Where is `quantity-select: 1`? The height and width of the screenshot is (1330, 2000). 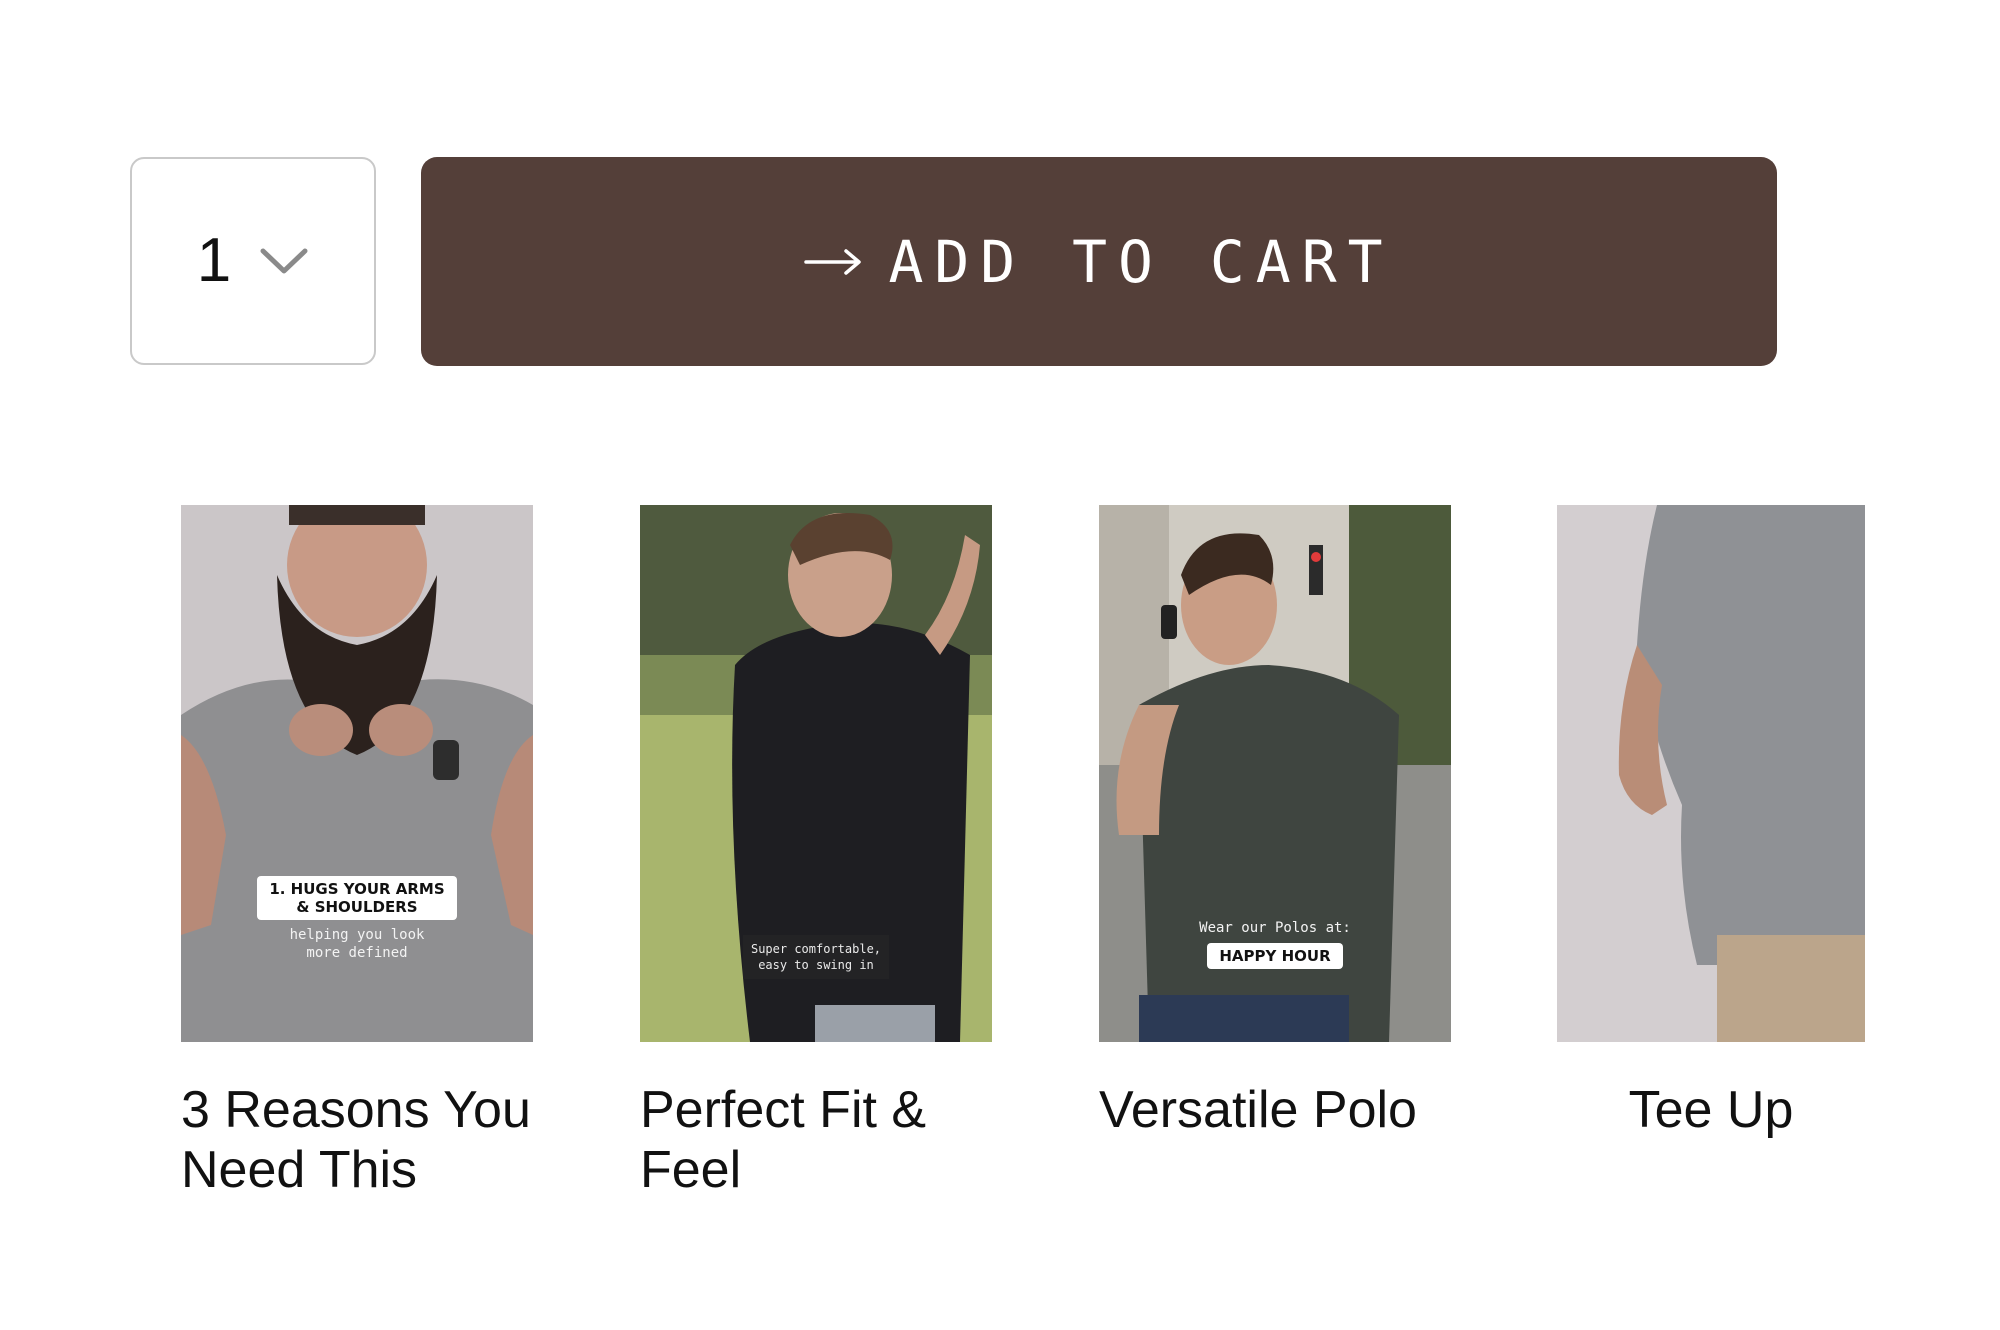 quantity-select: 1 is located at coordinates (253, 261).